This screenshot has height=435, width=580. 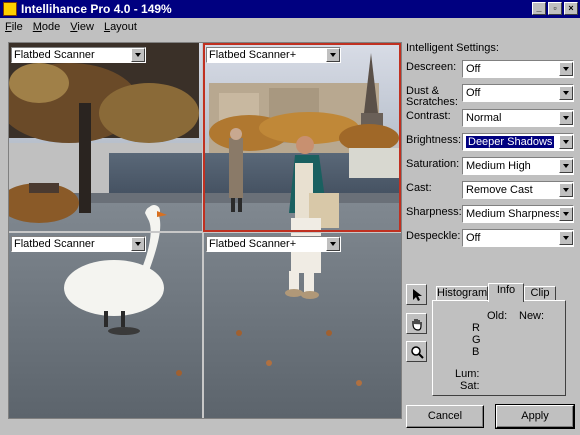 I want to click on setting-despeckle: Despeckle: Off, so click(x=490, y=238).